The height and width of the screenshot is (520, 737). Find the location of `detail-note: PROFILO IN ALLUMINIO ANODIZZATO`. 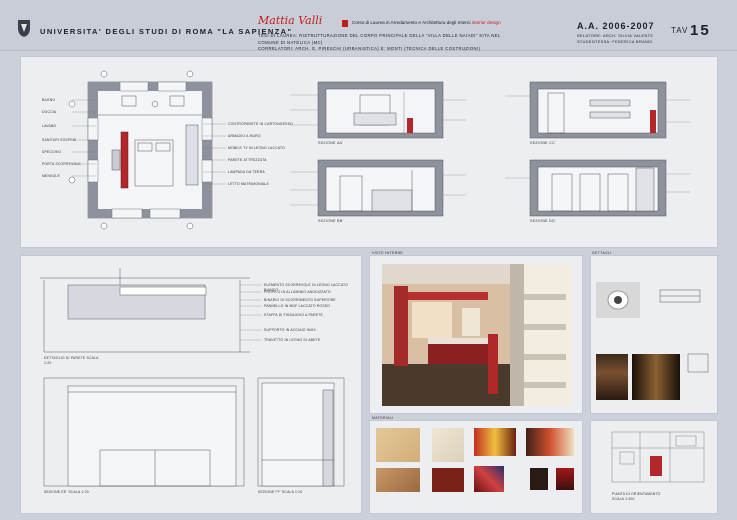

detail-note: PROFILO IN ALLUMINIO ANODIZZATO is located at coordinates (297, 292).